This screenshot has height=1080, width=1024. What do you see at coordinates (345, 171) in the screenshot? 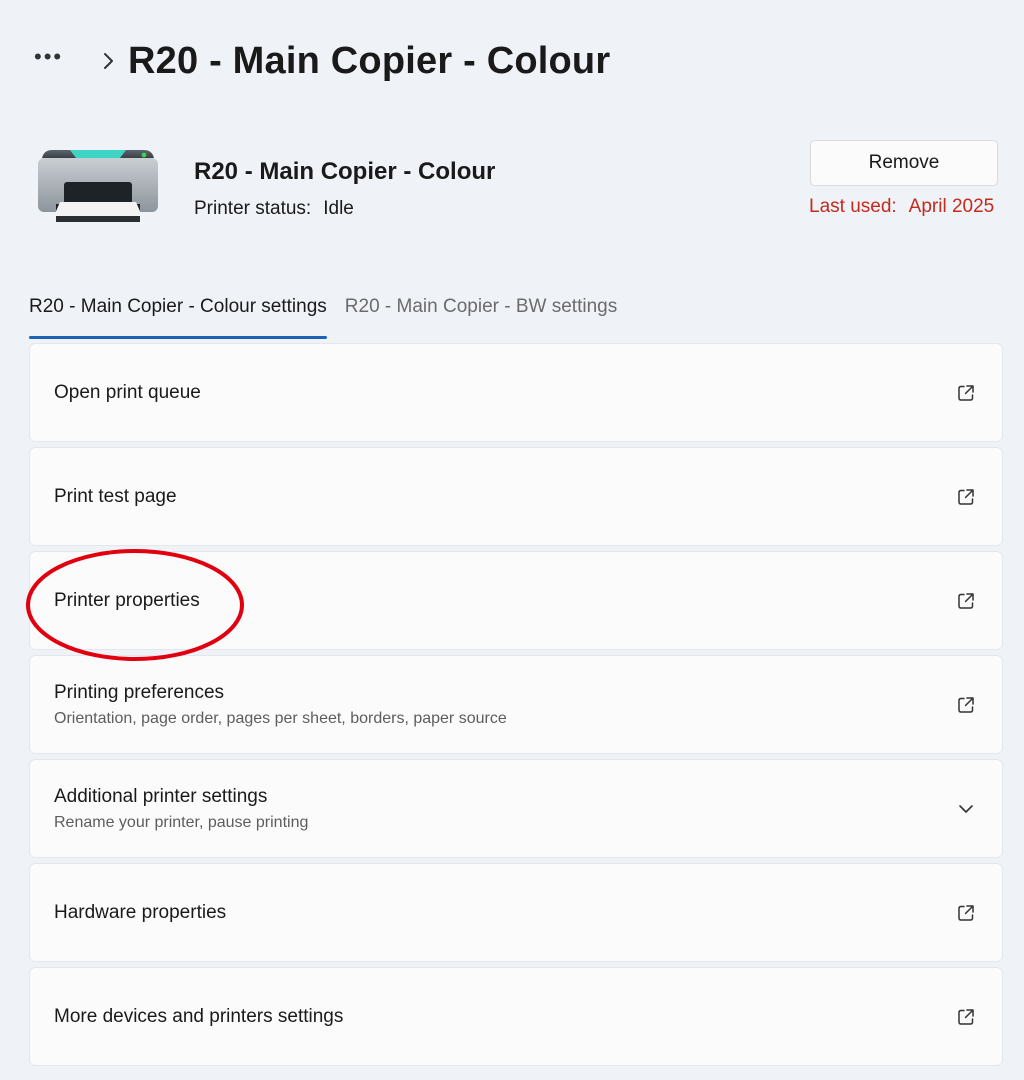
I see `printer-name: R20 - Main Copier - Colour` at bounding box center [345, 171].